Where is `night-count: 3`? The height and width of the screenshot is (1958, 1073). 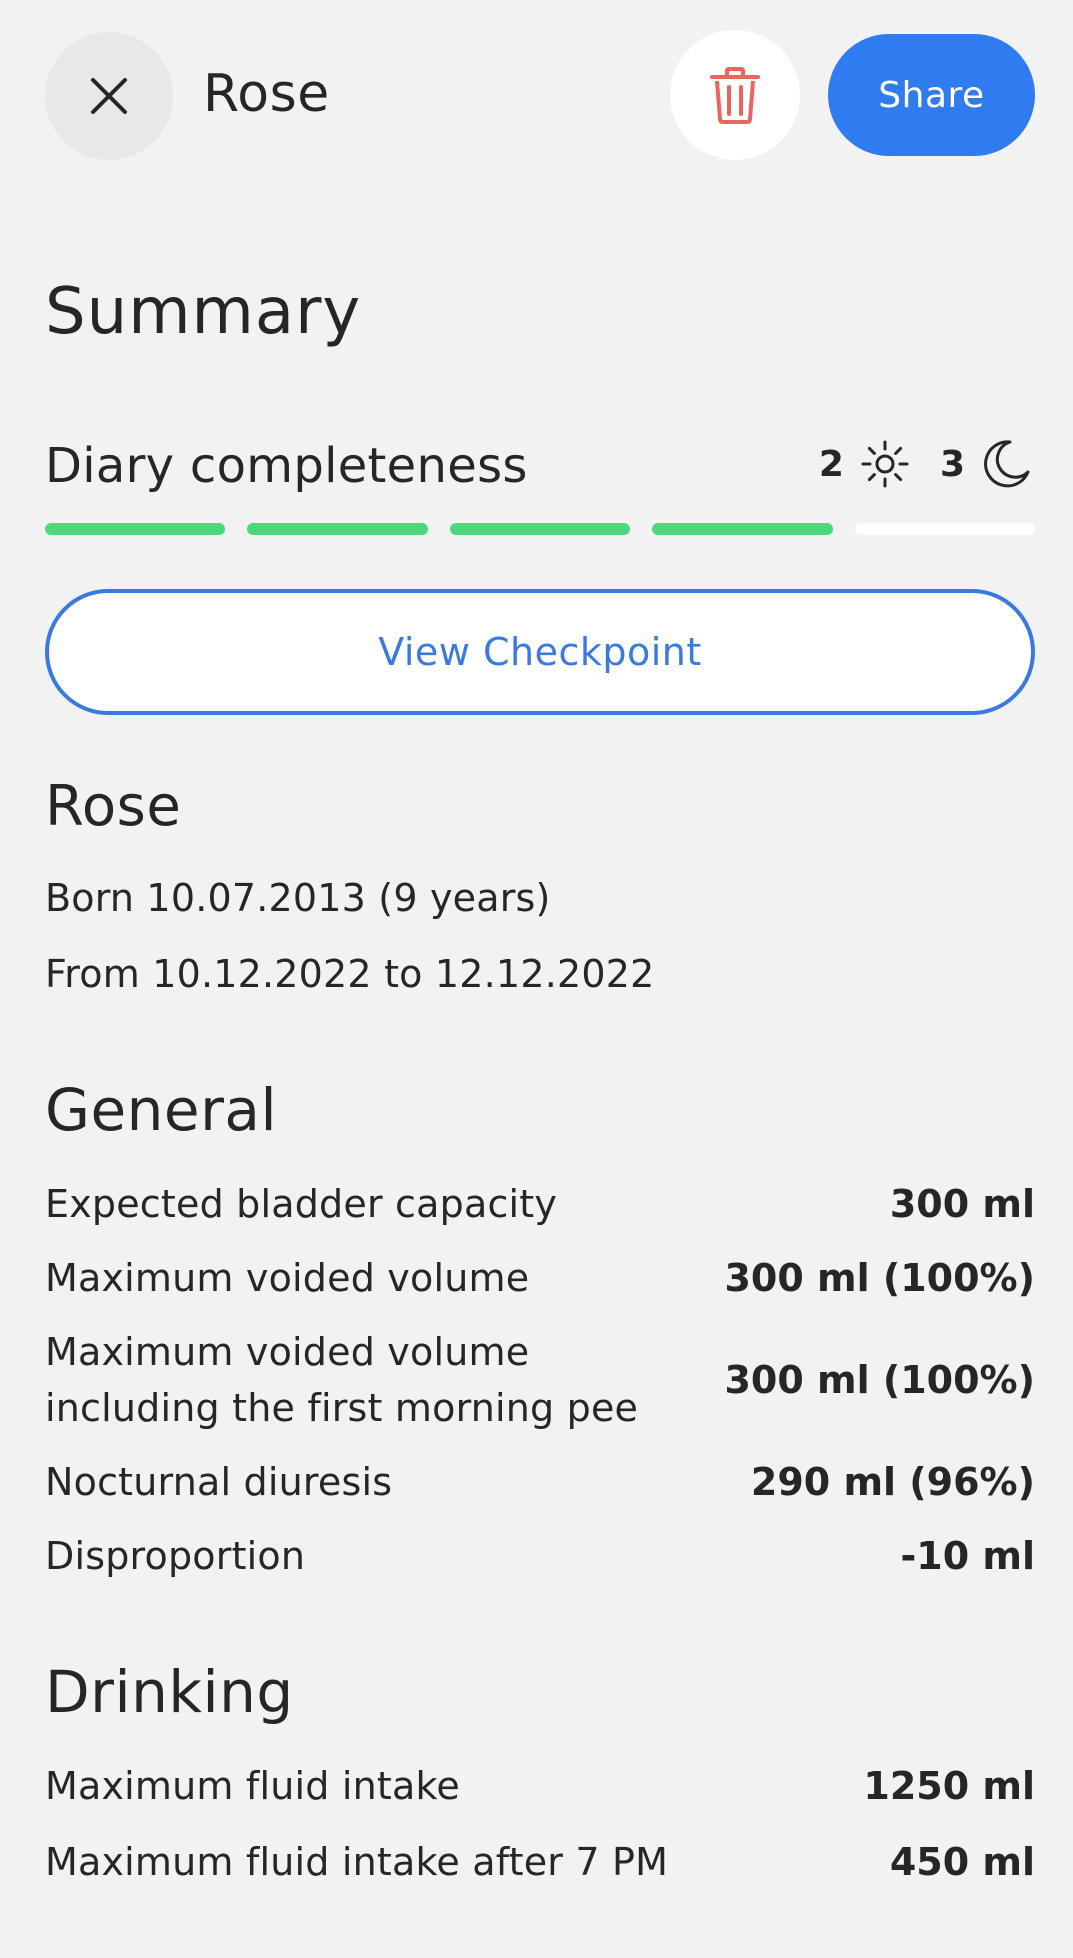 night-count: 3 is located at coordinates (952, 464).